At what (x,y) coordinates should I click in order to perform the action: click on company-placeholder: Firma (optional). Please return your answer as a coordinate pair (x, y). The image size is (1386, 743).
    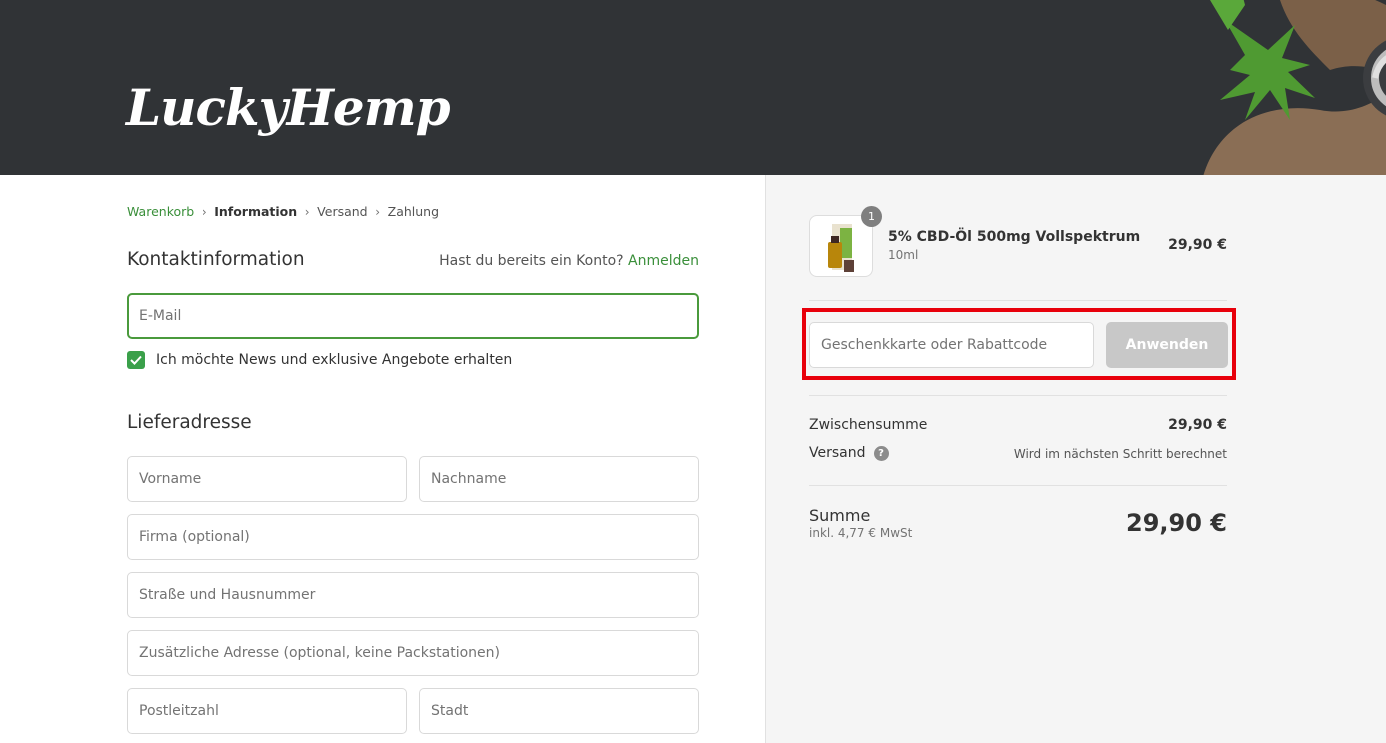
    Looking at the image, I should click on (194, 537).